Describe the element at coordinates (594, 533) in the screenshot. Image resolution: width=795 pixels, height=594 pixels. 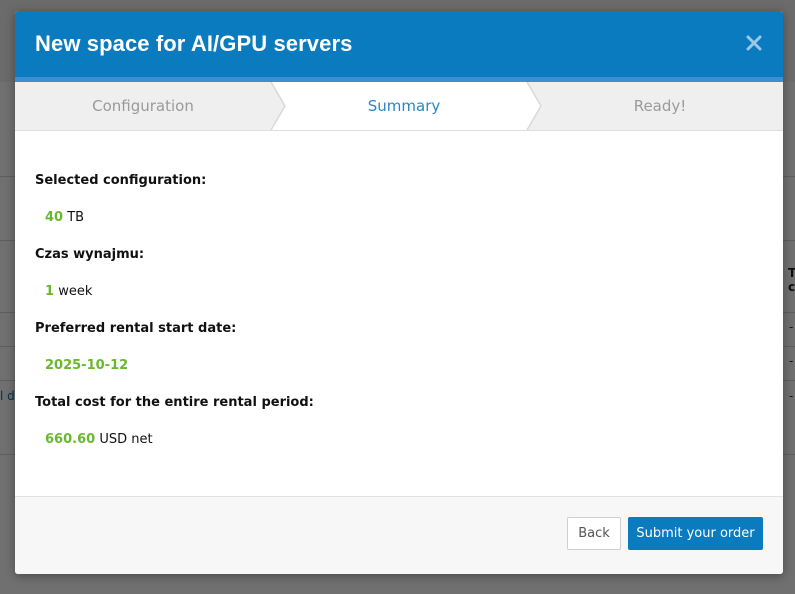
I see `back-button: Back` at that location.